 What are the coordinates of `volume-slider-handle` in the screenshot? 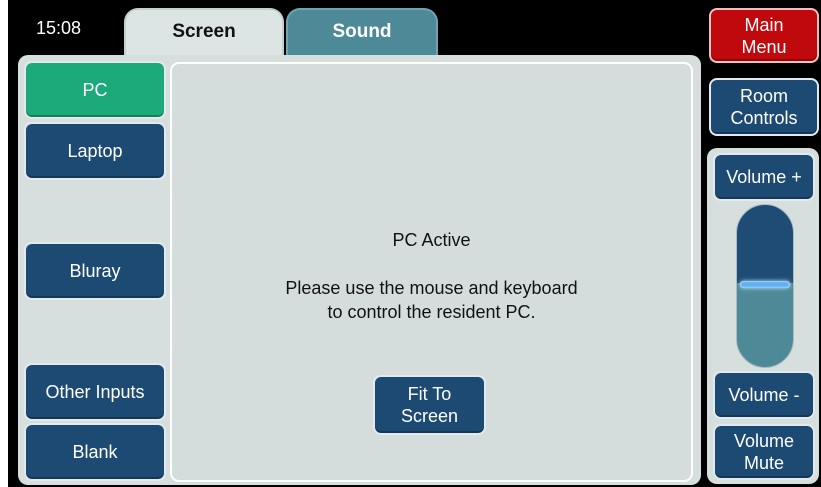 It's located at (765, 284).